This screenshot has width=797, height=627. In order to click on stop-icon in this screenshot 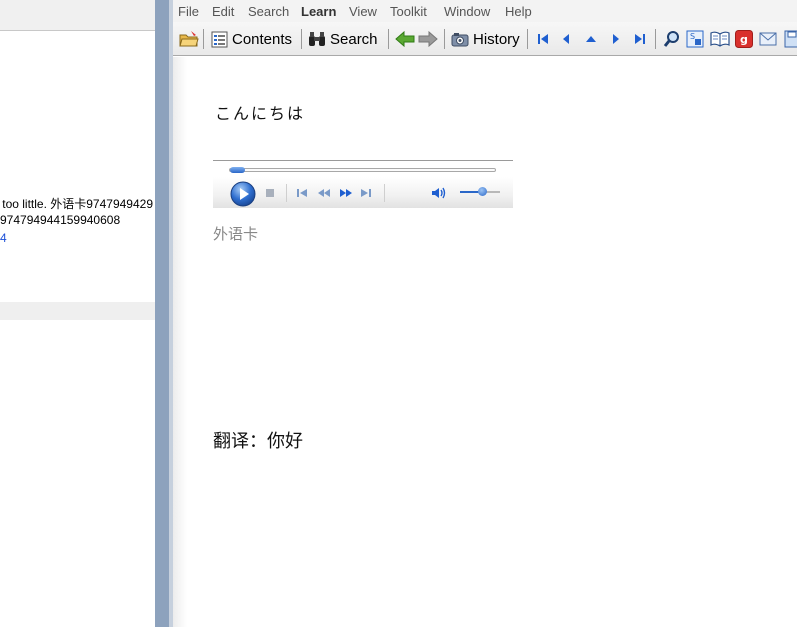, I will do `click(270, 193)`.